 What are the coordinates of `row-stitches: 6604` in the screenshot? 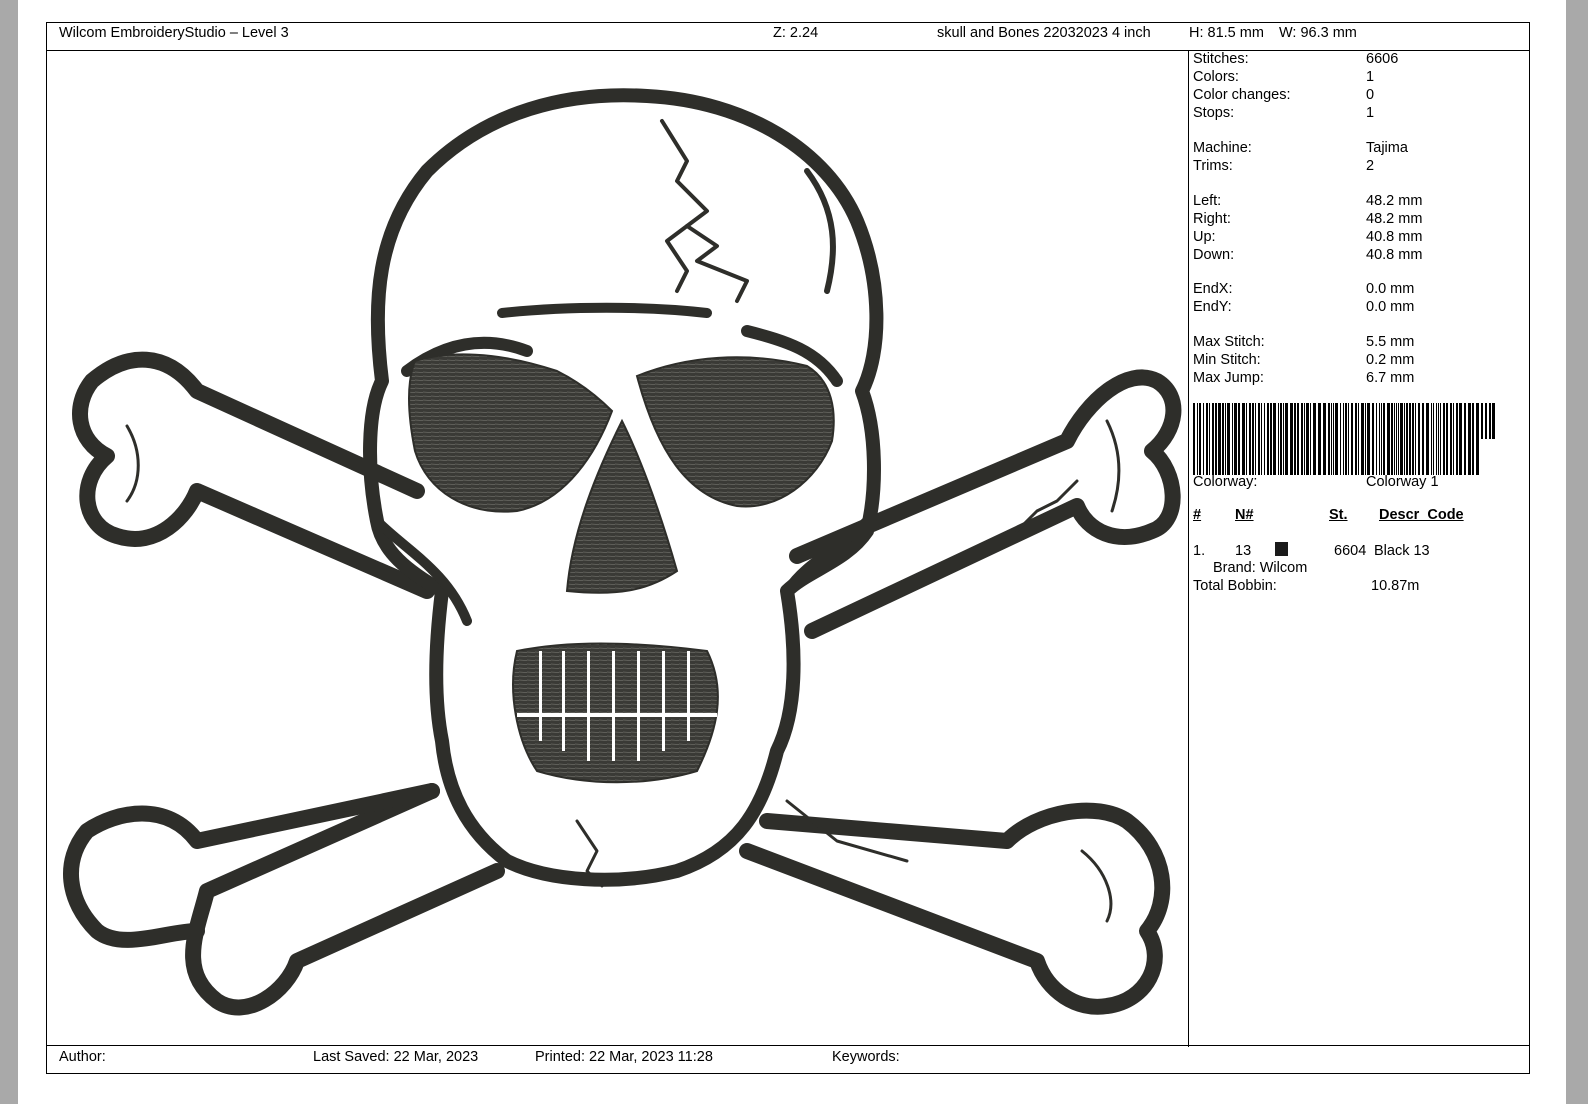 It's located at (1350, 551).